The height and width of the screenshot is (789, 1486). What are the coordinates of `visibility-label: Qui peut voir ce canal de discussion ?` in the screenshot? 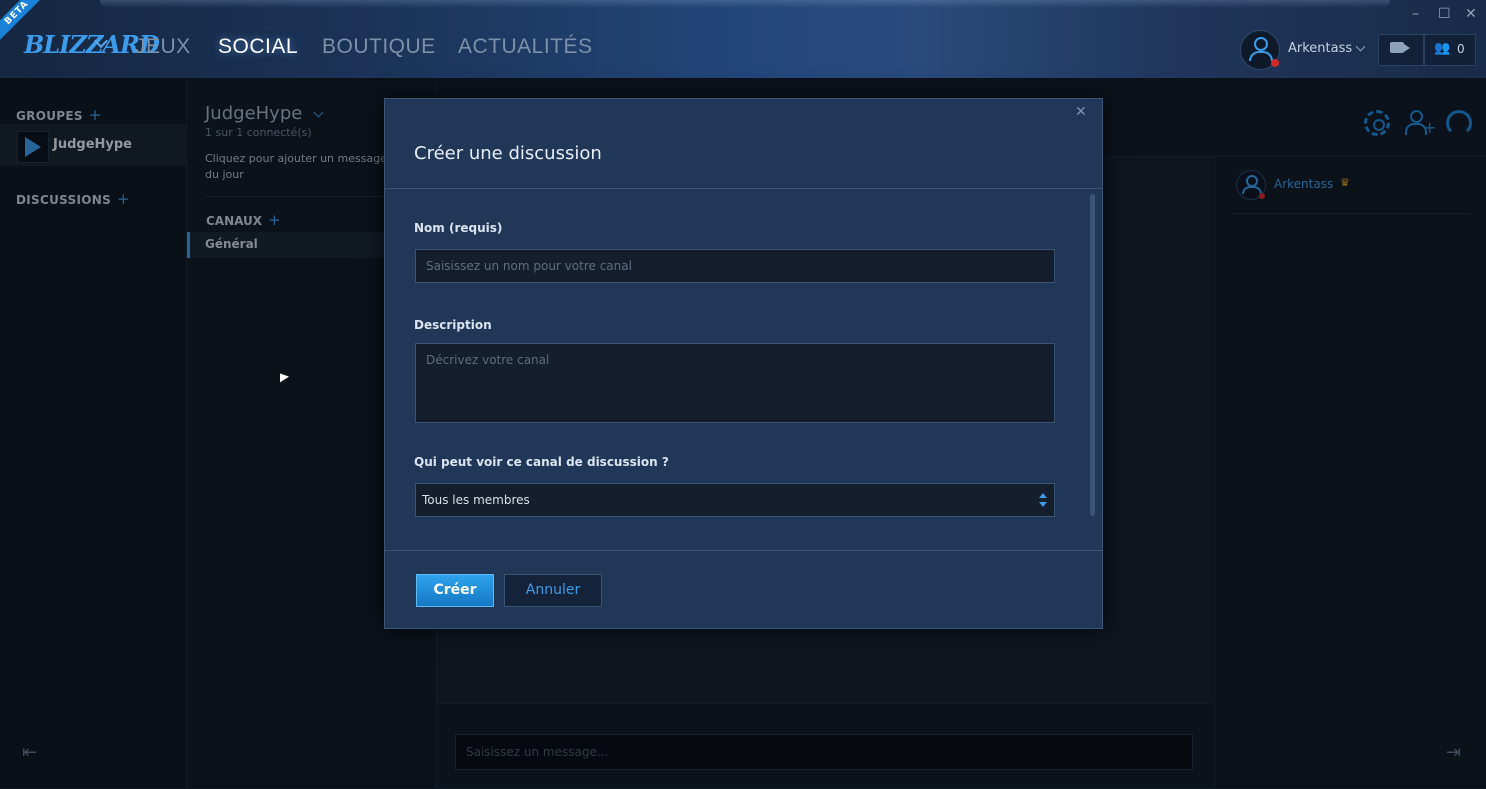 It's located at (541, 462).